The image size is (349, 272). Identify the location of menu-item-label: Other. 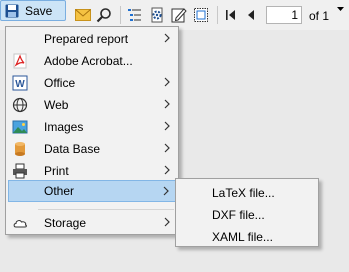
(59, 191).